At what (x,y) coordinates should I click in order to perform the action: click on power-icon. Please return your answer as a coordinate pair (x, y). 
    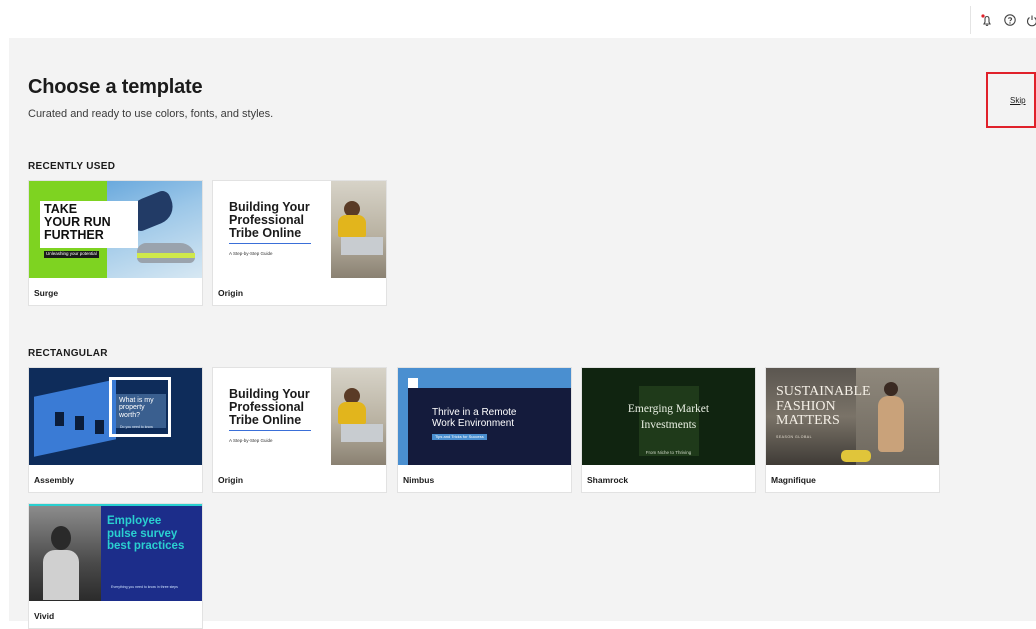
    Looking at the image, I should click on (1030, 20).